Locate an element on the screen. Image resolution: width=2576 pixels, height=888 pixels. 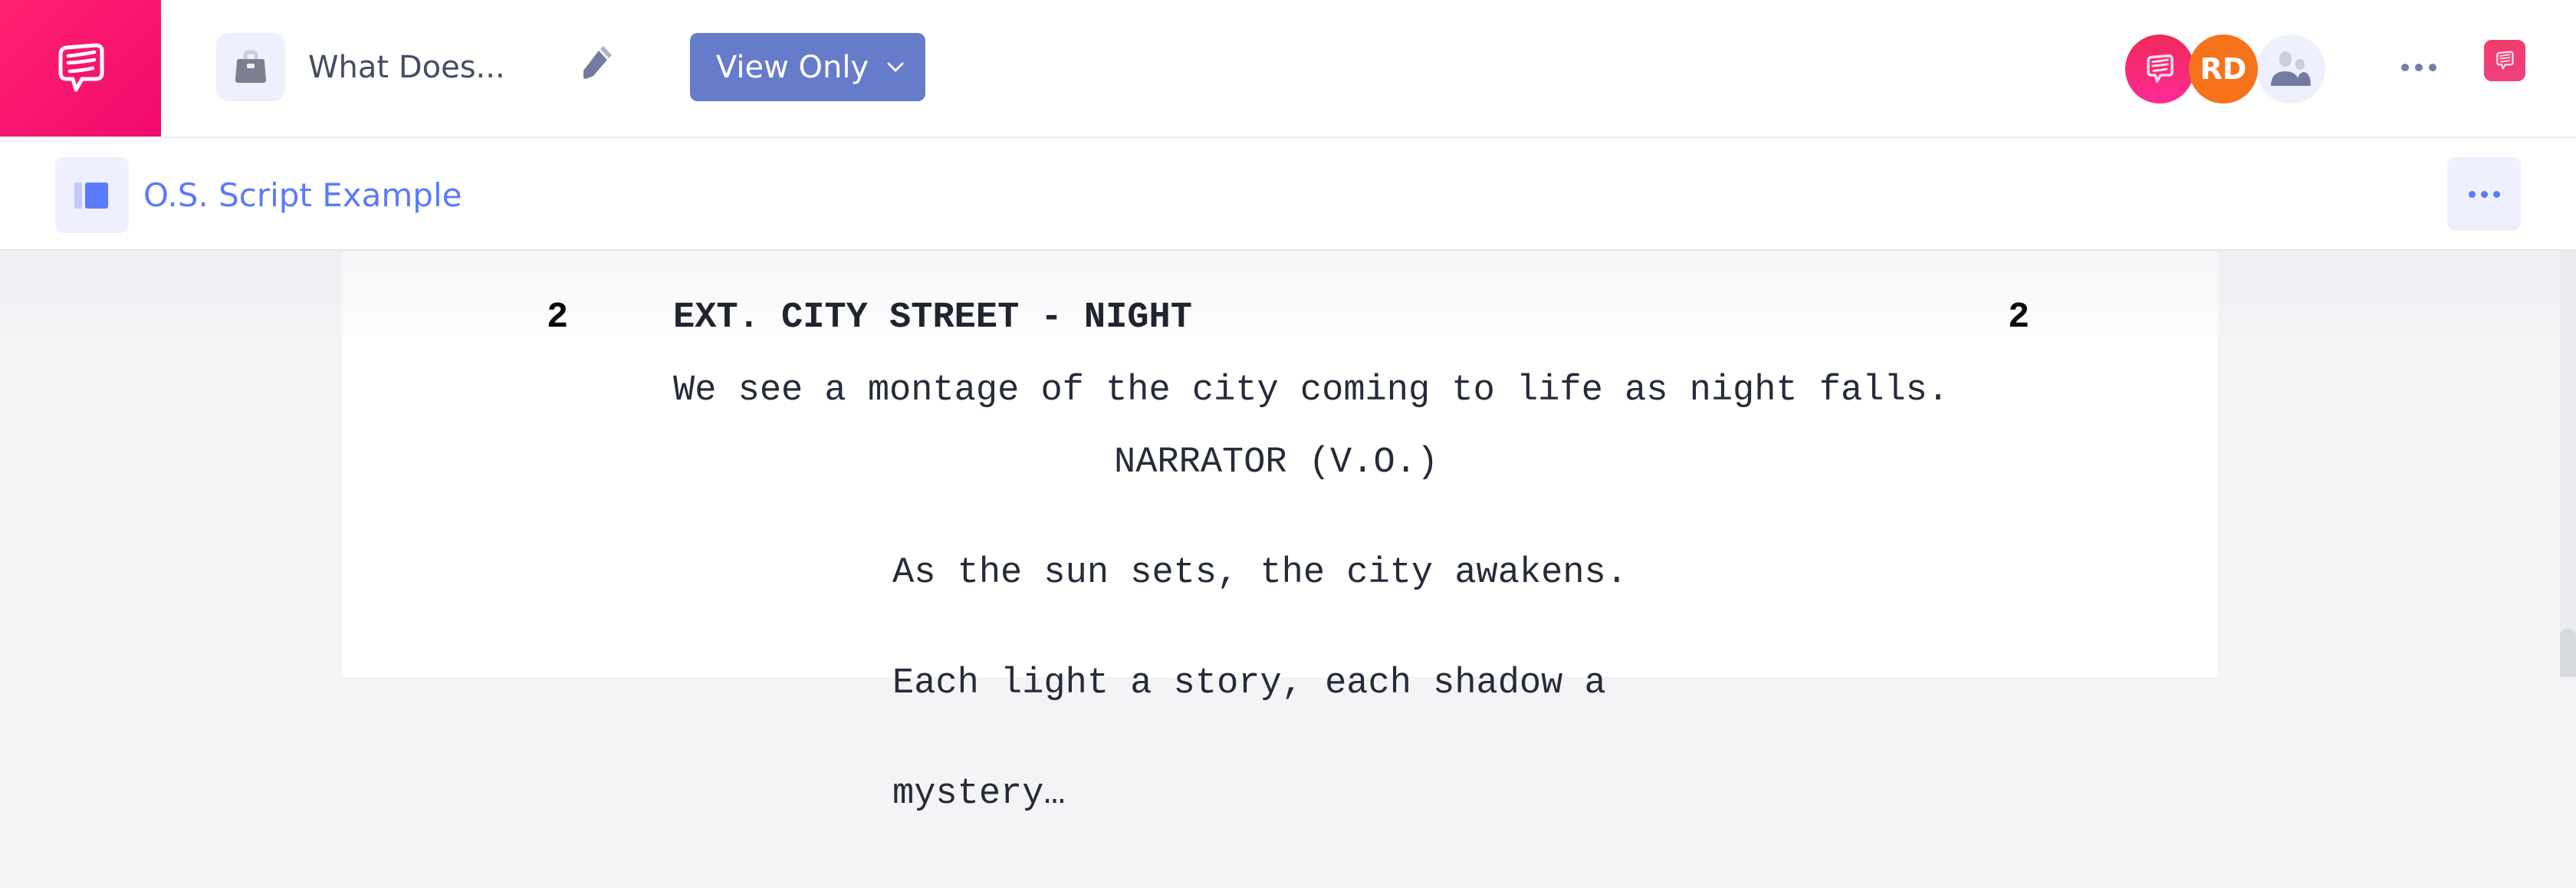
document-more-button is located at coordinates (2484, 194).